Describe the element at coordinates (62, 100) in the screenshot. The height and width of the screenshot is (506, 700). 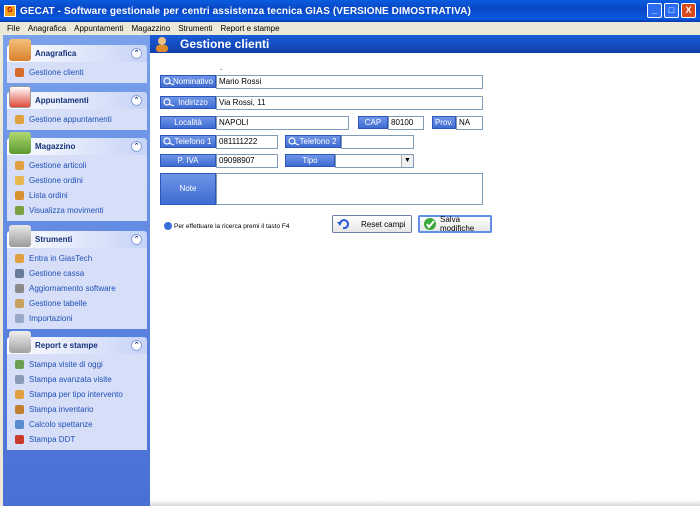
I see `sidebar-group-title: Appuntamenti` at that location.